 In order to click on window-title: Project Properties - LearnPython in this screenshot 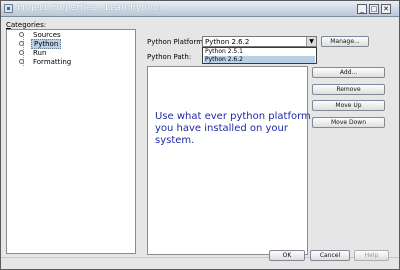, I will do `click(89, 8)`.